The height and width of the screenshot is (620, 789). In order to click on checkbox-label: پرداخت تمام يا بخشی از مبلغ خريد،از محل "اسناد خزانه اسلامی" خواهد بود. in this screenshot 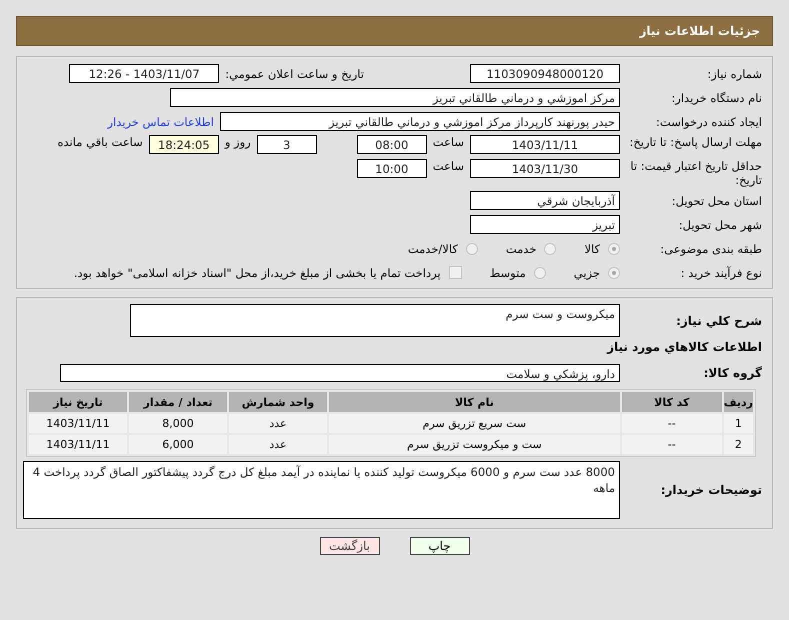, I will do `click(257, 273)`.